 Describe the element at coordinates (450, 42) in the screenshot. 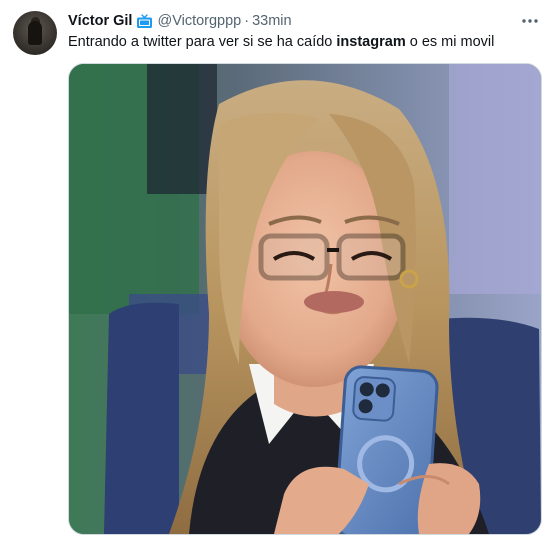

I see `tweet-text-after: o es mi movil` at that location.